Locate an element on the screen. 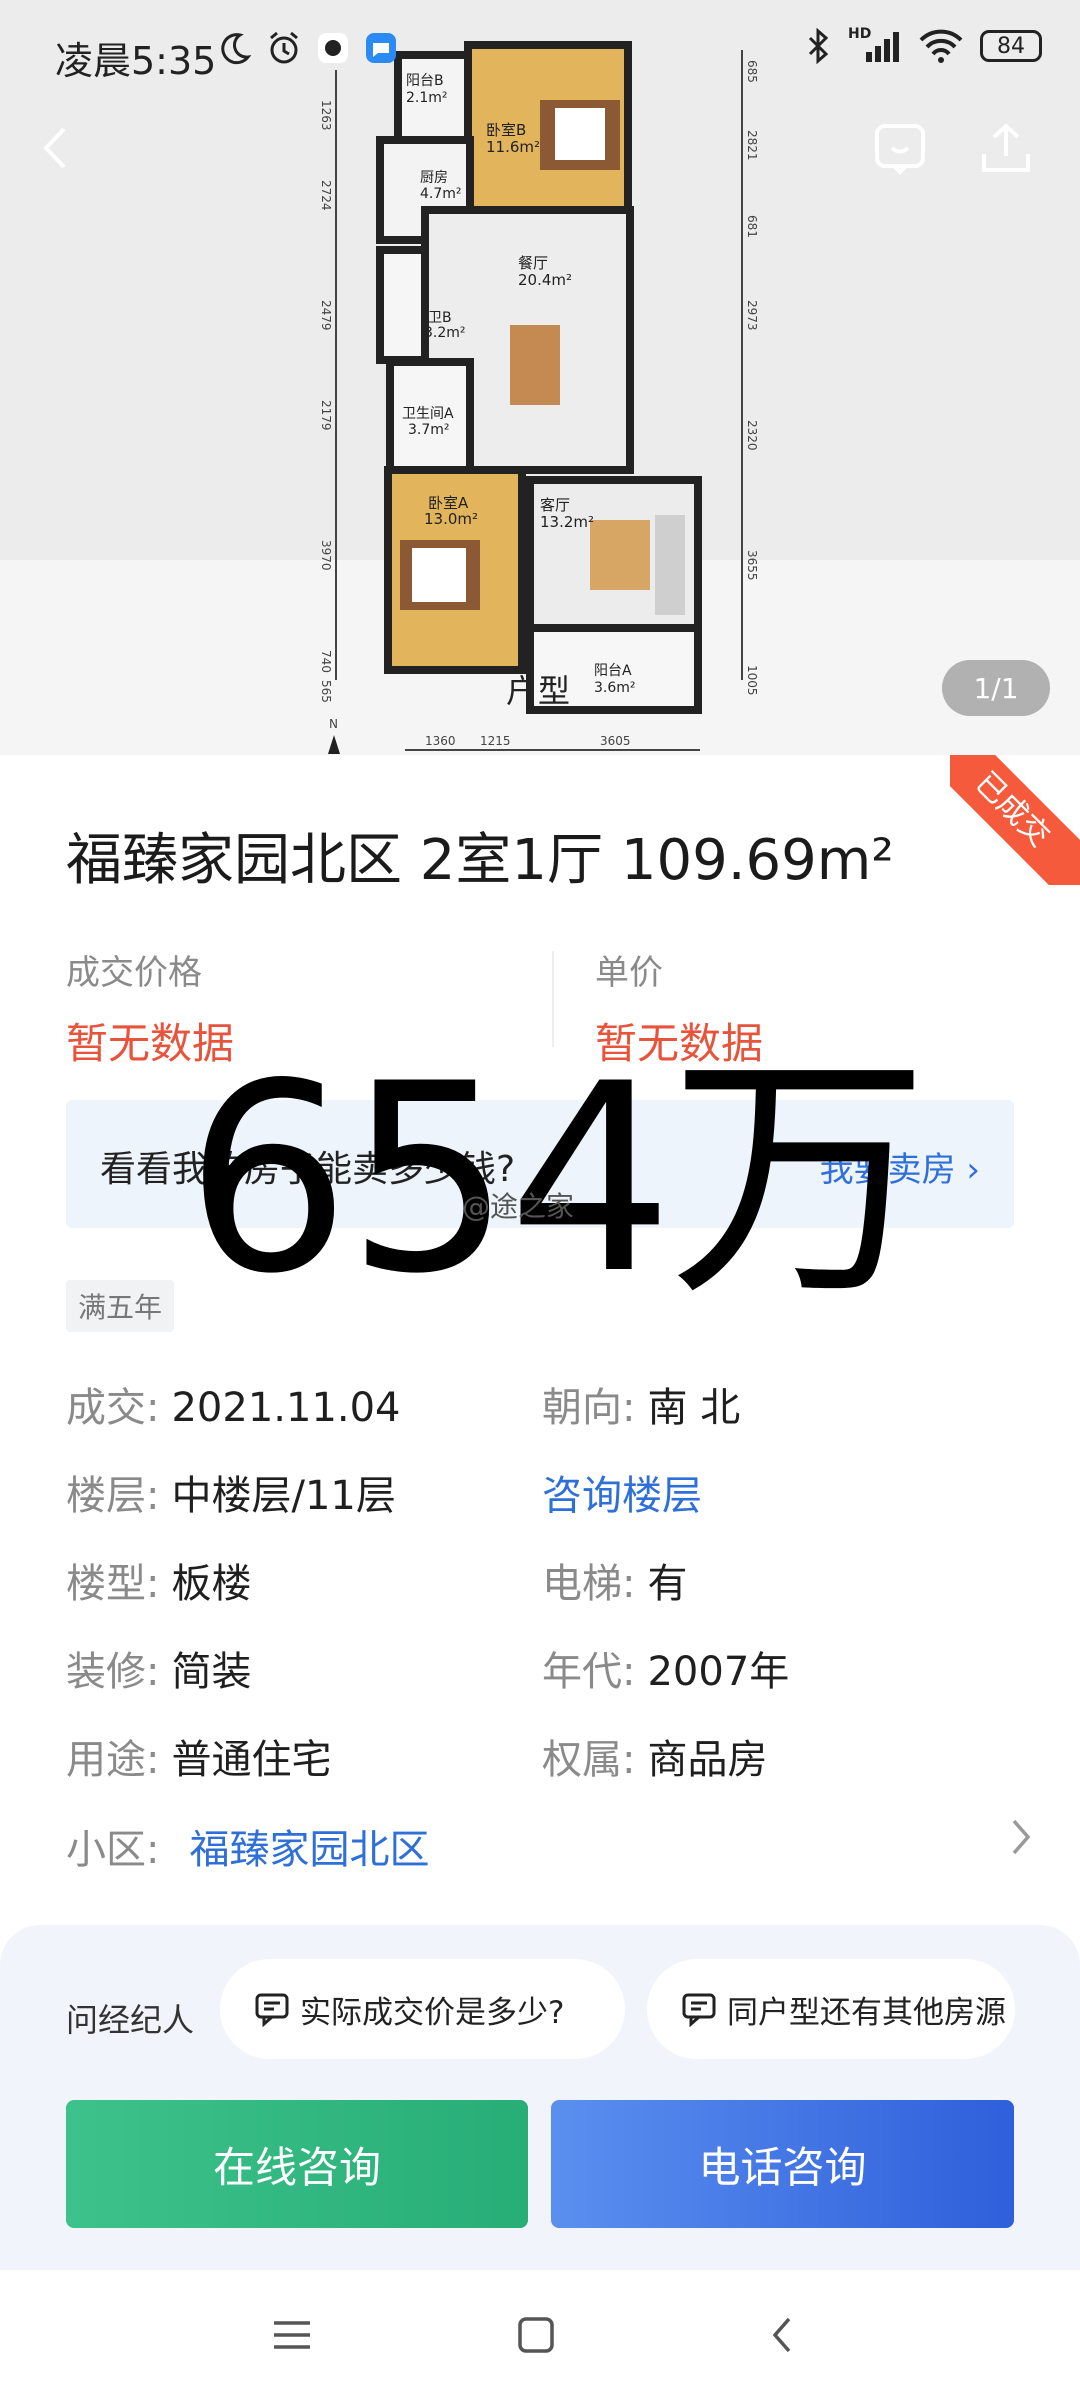  svg-text: 1215 is located at coordinates (495, 741).